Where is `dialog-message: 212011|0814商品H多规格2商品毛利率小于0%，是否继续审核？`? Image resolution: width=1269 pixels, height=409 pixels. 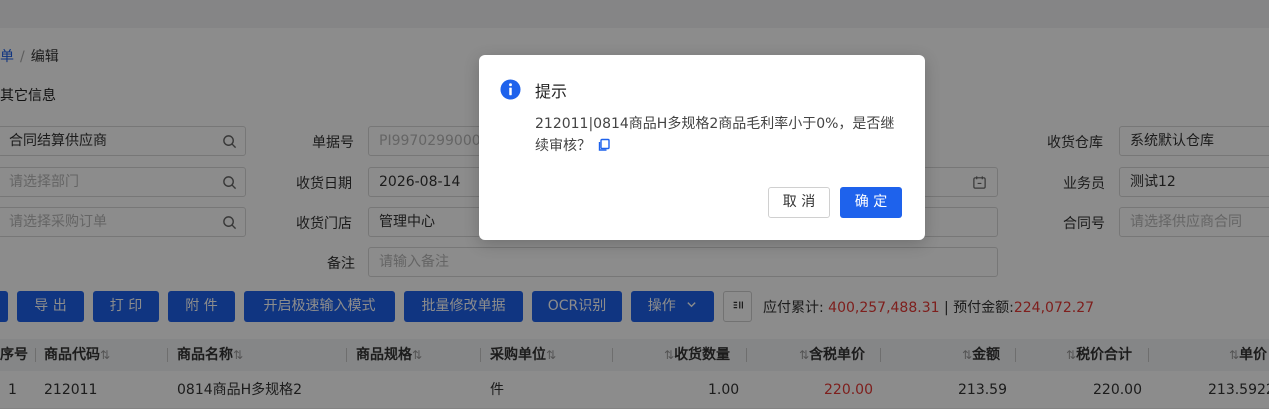
dialog-message: 212011|0814商品H多规格2商品毛利率小于0%，是否继续审核？ is located at coordinates (720, 135).